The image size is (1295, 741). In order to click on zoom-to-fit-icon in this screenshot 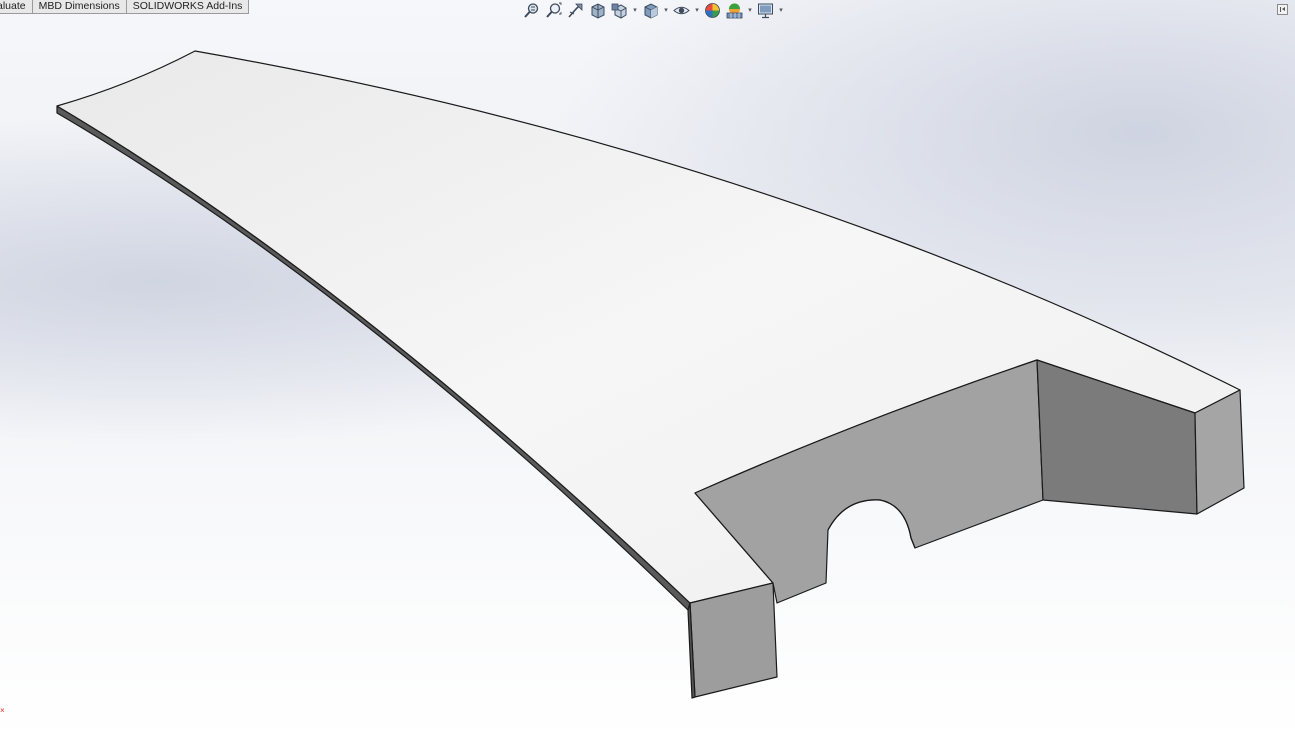, I will do `click(531, 10)`.